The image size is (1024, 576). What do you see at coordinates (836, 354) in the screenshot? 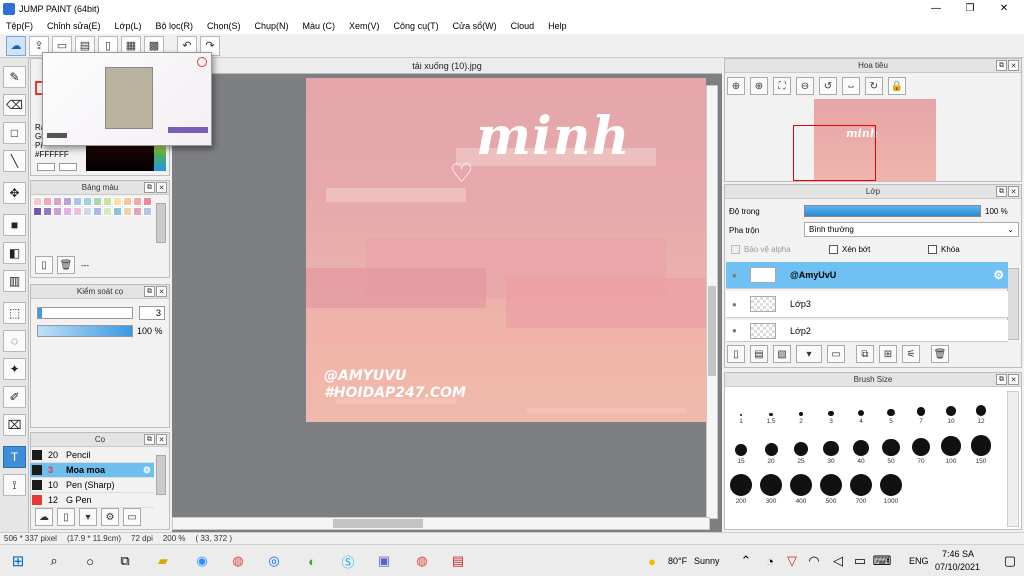
I see `layer-folder-icon: ▭` at bounding box center [836, 354].